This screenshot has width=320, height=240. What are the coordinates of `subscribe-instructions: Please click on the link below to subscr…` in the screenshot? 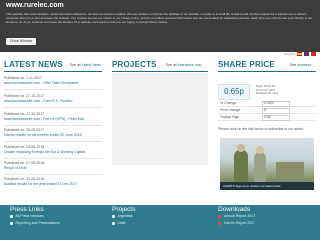 It's located at (261, 129).